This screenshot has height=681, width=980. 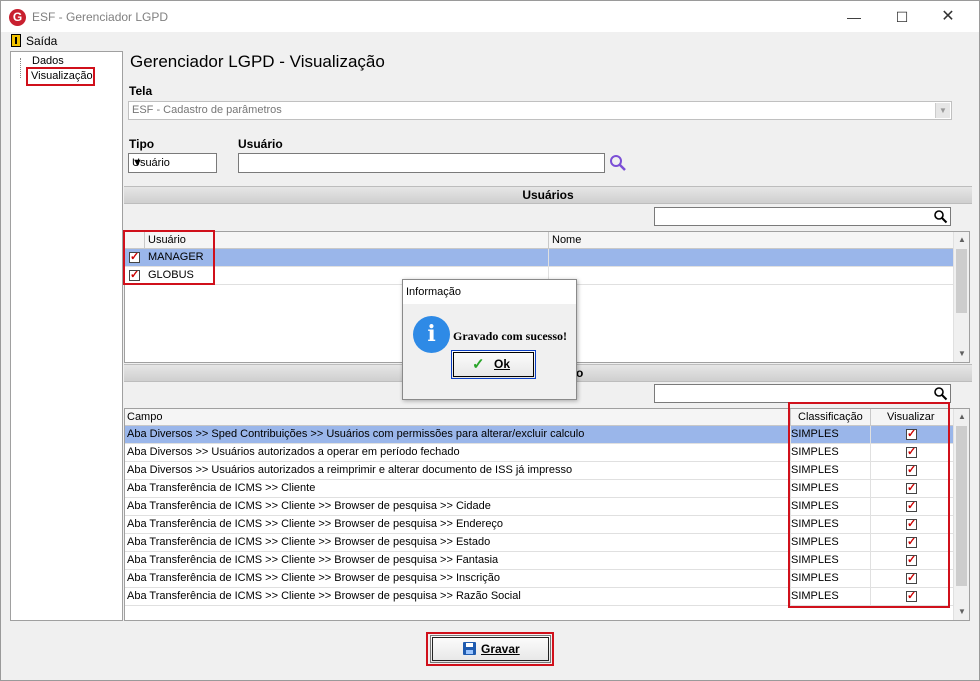 I want to click on close-button: ✕, so click(x=948, y=17).